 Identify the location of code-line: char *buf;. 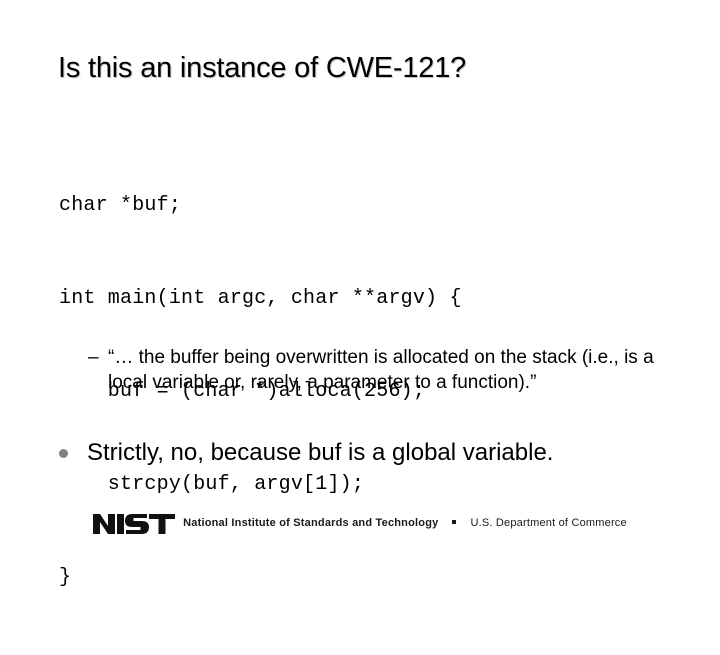
(120, 205).